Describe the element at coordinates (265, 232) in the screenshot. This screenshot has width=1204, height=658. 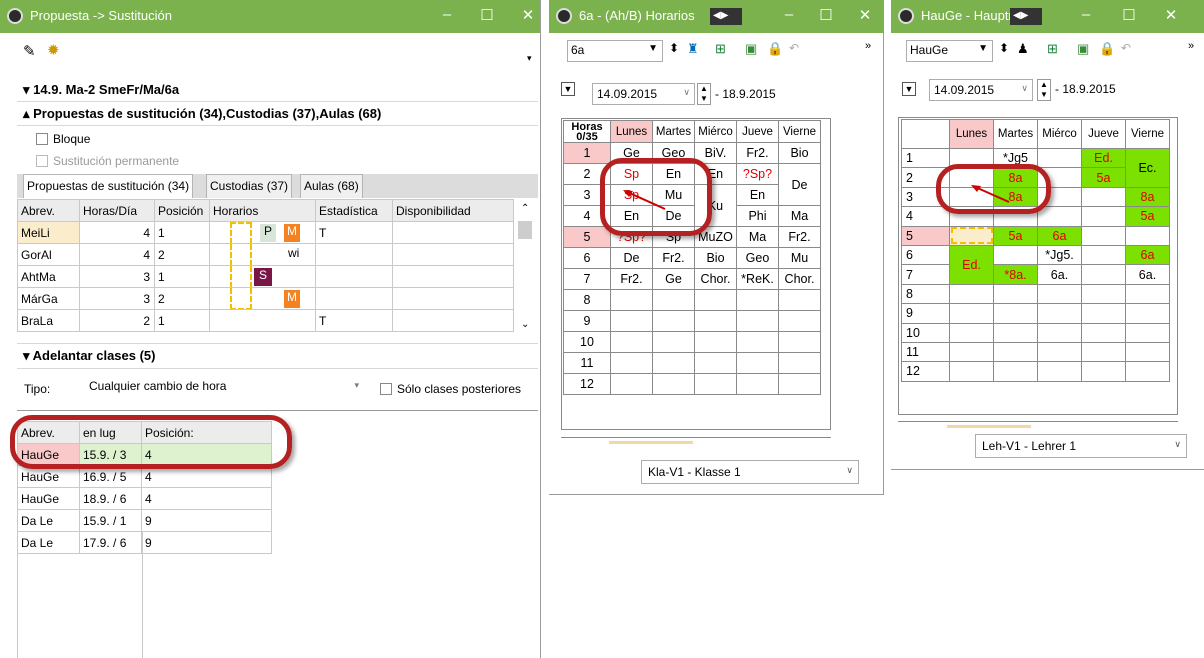
I see `table-row: MeiLi 4 1 P M T` at that location.